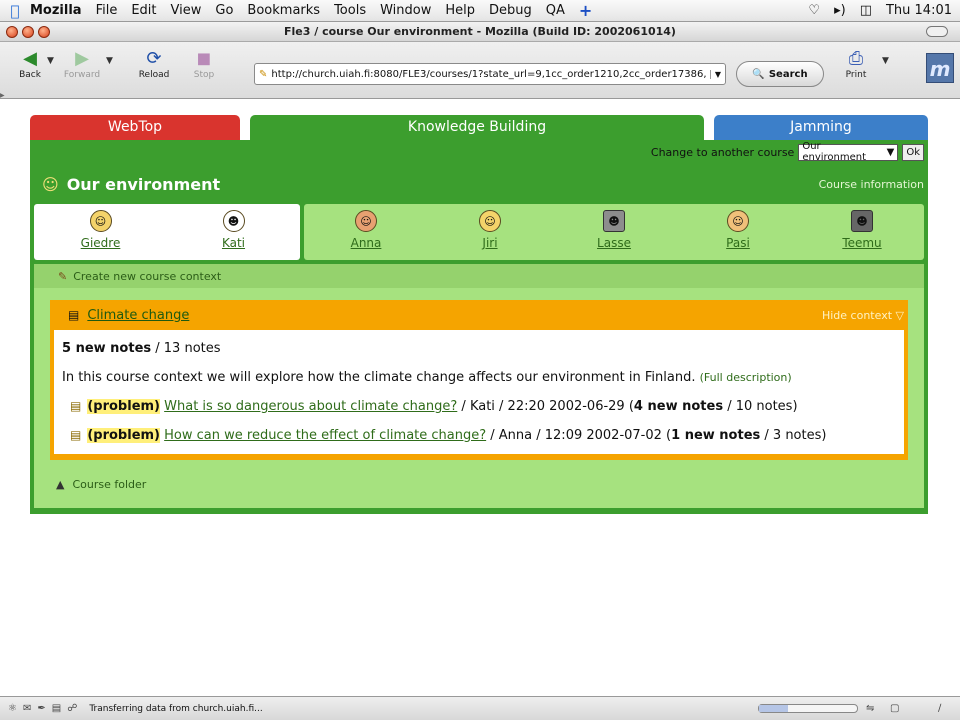  Describe the element at coordinates (41, 708) in the screenshot. I see `composer-icon: ✒` at that location.